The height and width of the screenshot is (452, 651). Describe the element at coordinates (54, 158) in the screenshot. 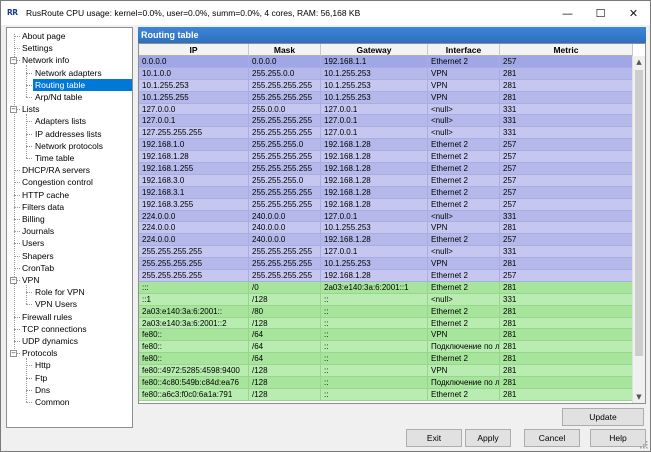

I see `tree-item-time-table: Time table` at that location.